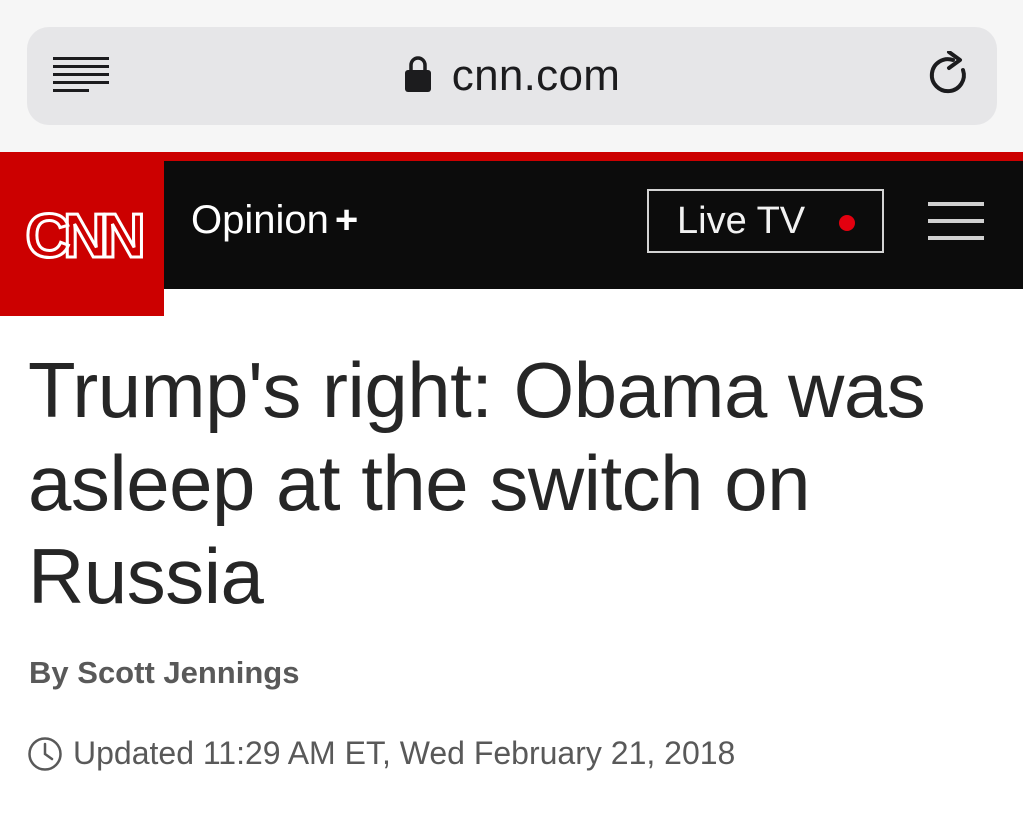 The height and width of the screenshot is (817, 1023). What do you see at coordinates (536, 75) in the screenshot?
I see `url-text: cnn.com` at bounding box center [536, 75].